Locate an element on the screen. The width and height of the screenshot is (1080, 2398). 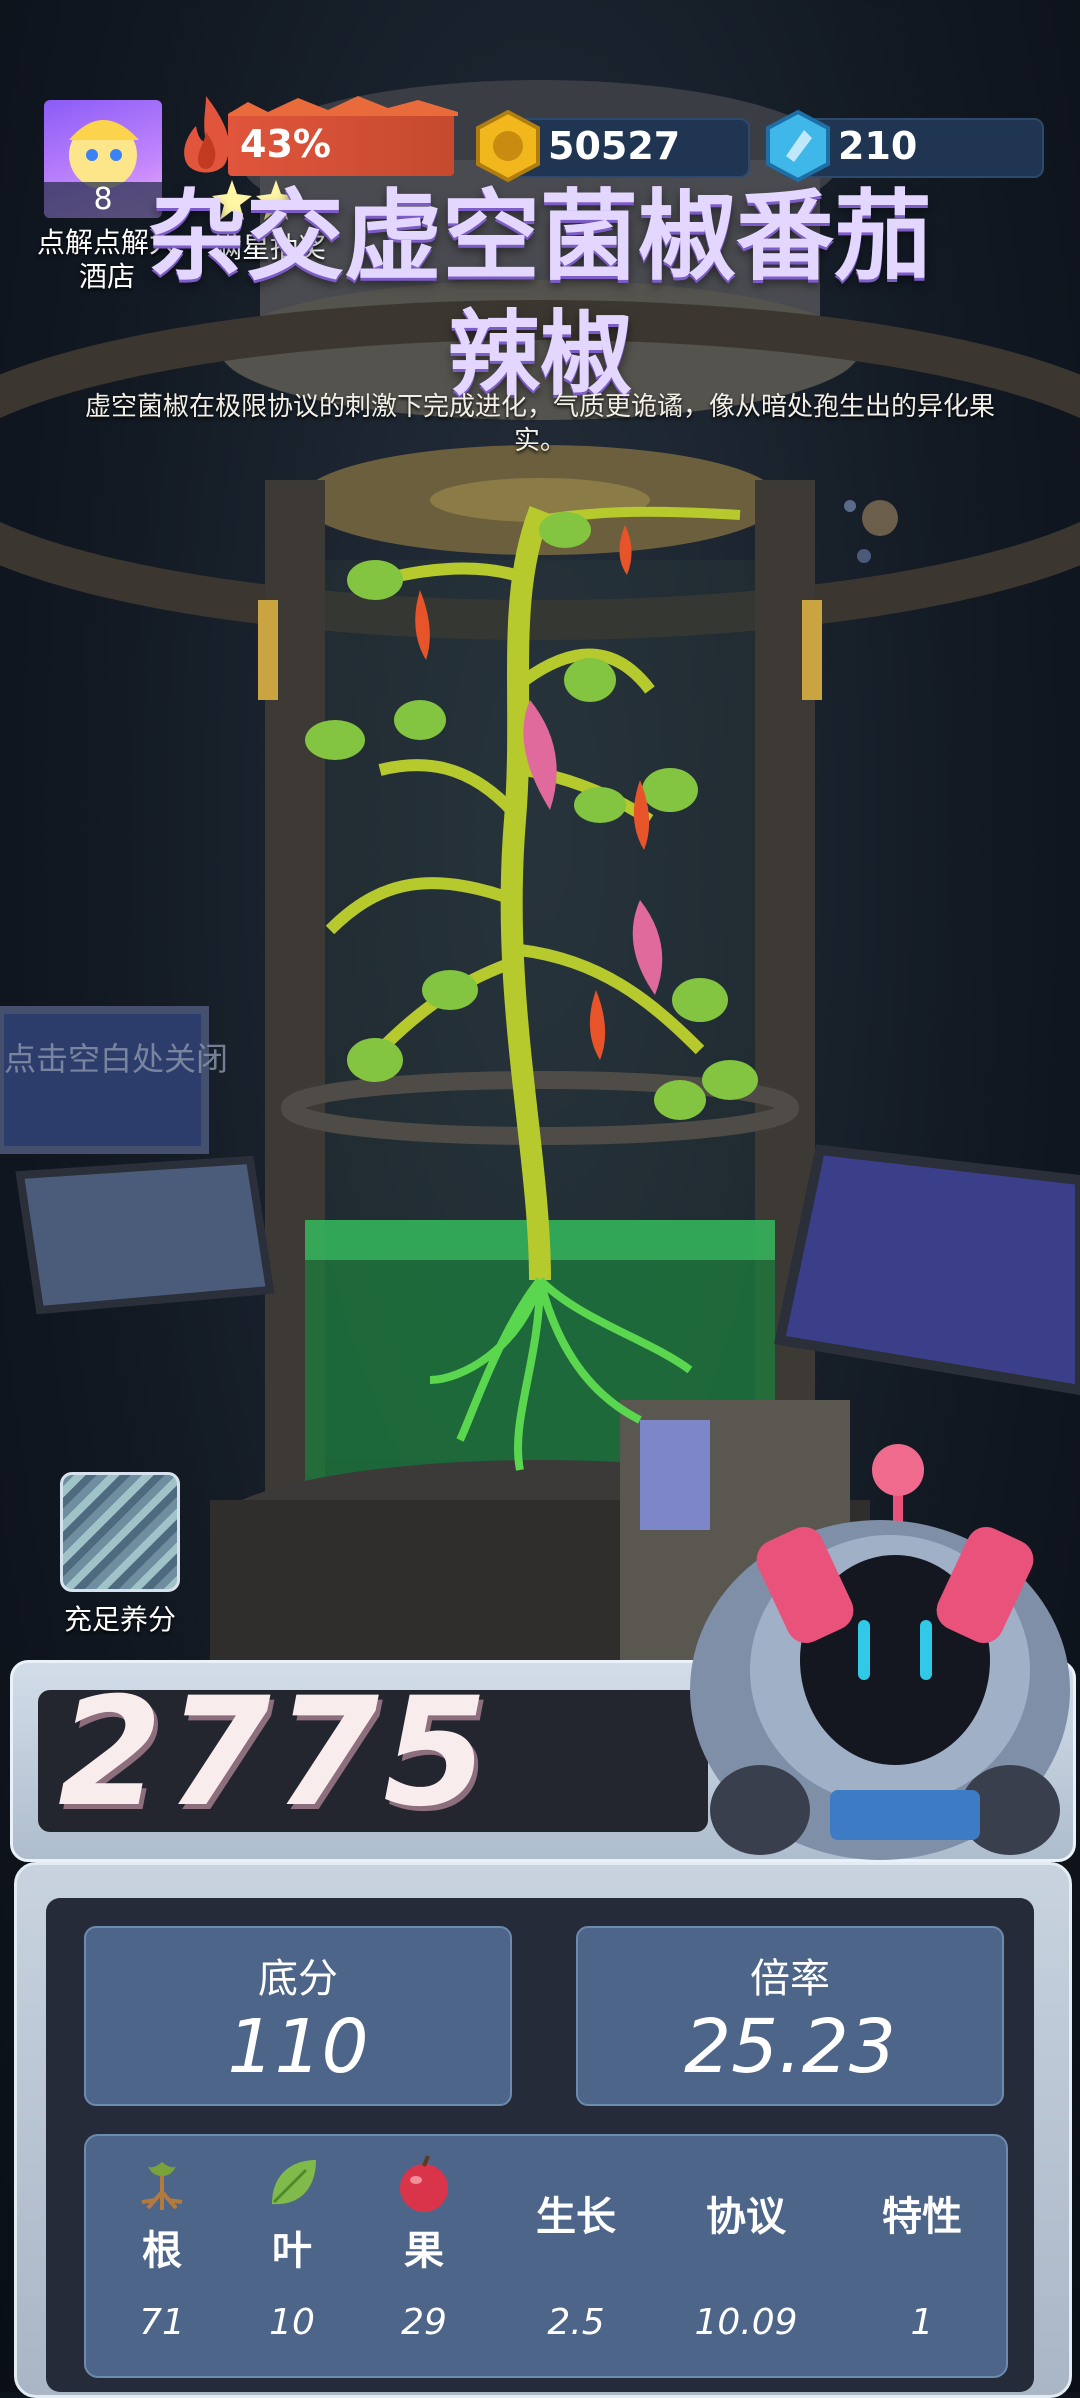
coin-icon is located at coordinates (508, 146).